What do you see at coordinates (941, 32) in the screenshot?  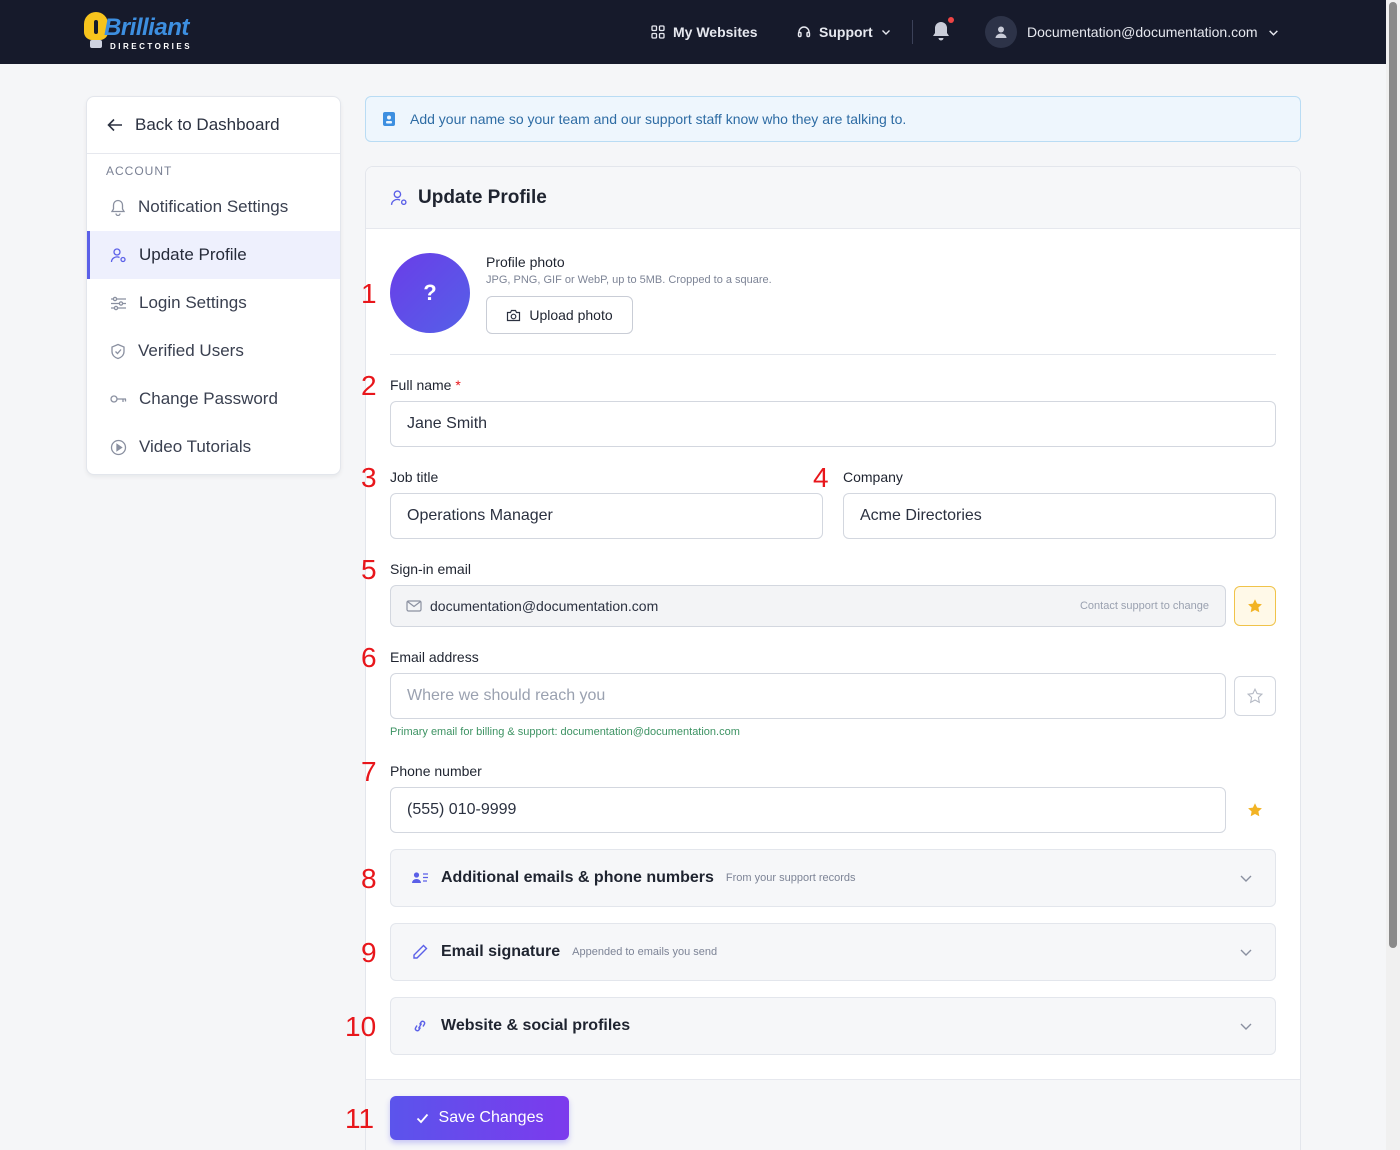 I see `notifications-bell-icon` at bounding box center [941, 32].